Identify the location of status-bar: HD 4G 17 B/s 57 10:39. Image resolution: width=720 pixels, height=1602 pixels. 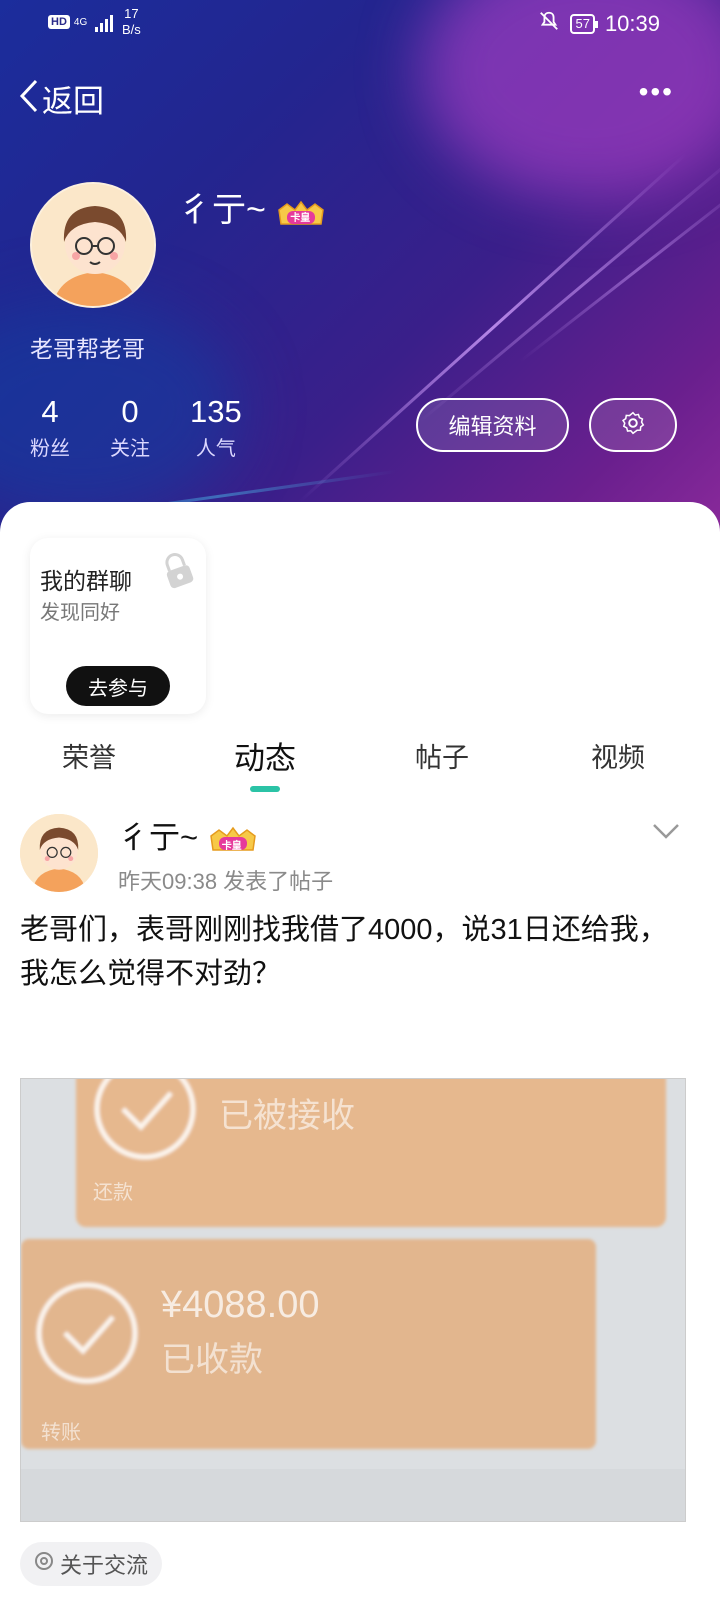
(360, 25).